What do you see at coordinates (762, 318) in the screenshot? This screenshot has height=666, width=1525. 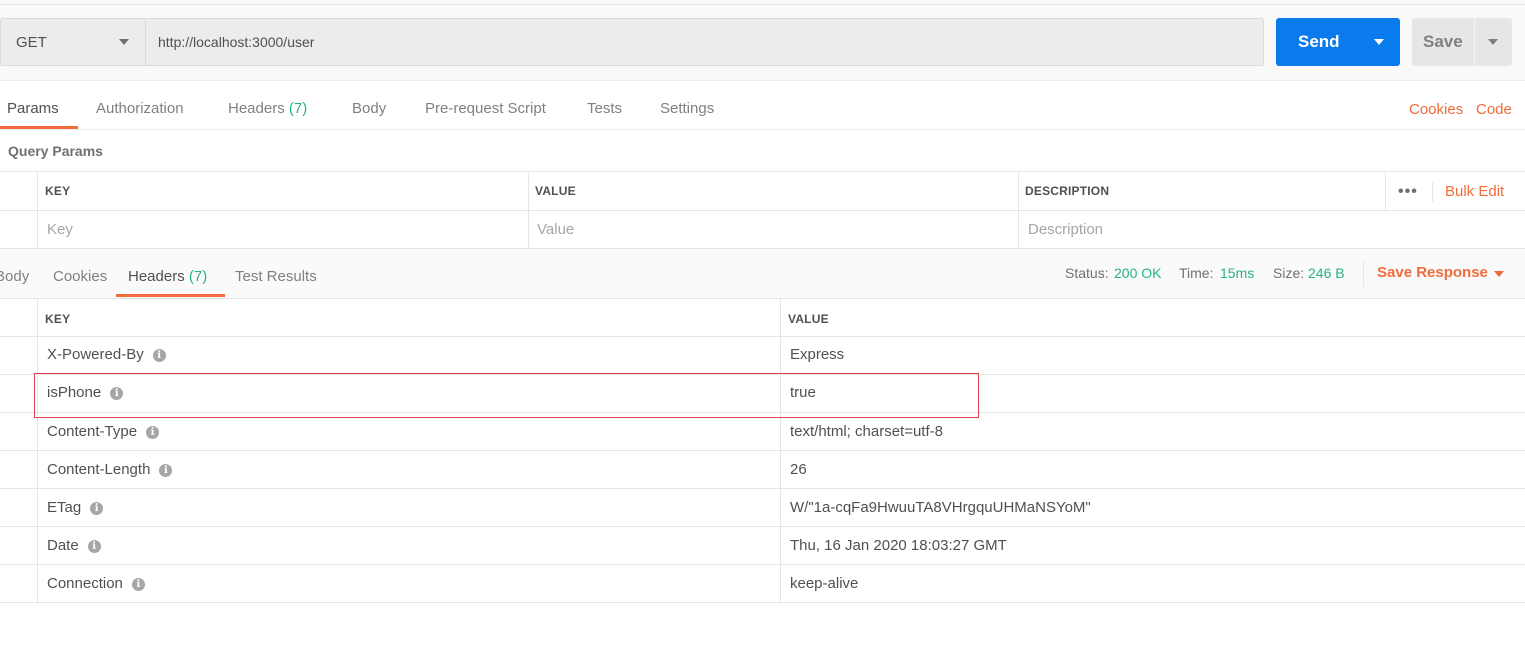 I see `table-header-row: KEY VALUE` at bounding box center [762, 318].